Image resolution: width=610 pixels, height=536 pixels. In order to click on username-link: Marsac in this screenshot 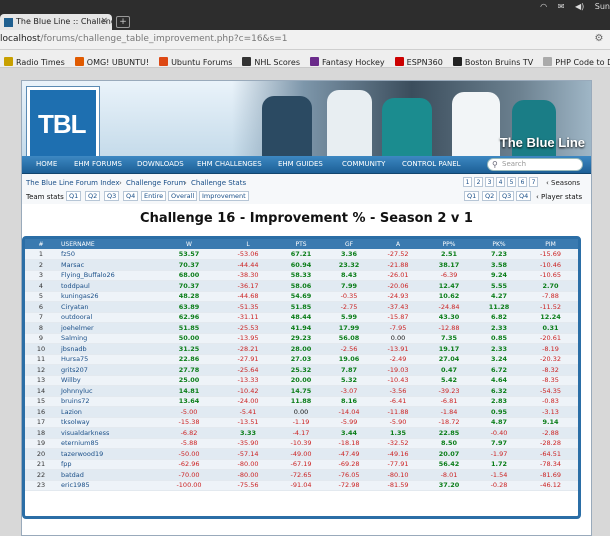, I will do `click(108, 265)`.